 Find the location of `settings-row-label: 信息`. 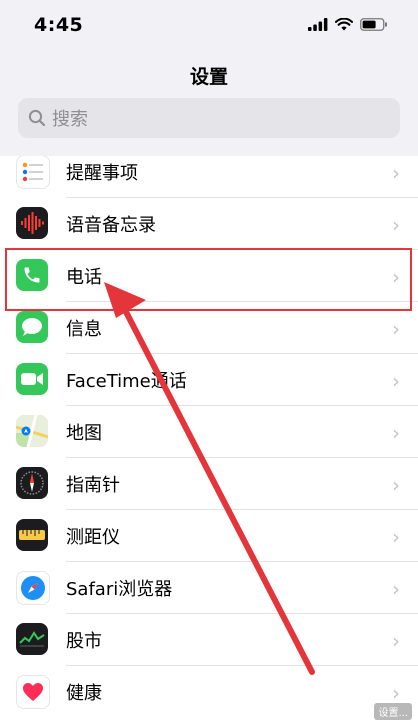

settings-row-label: 信息 is located at coordinates (84, 329).